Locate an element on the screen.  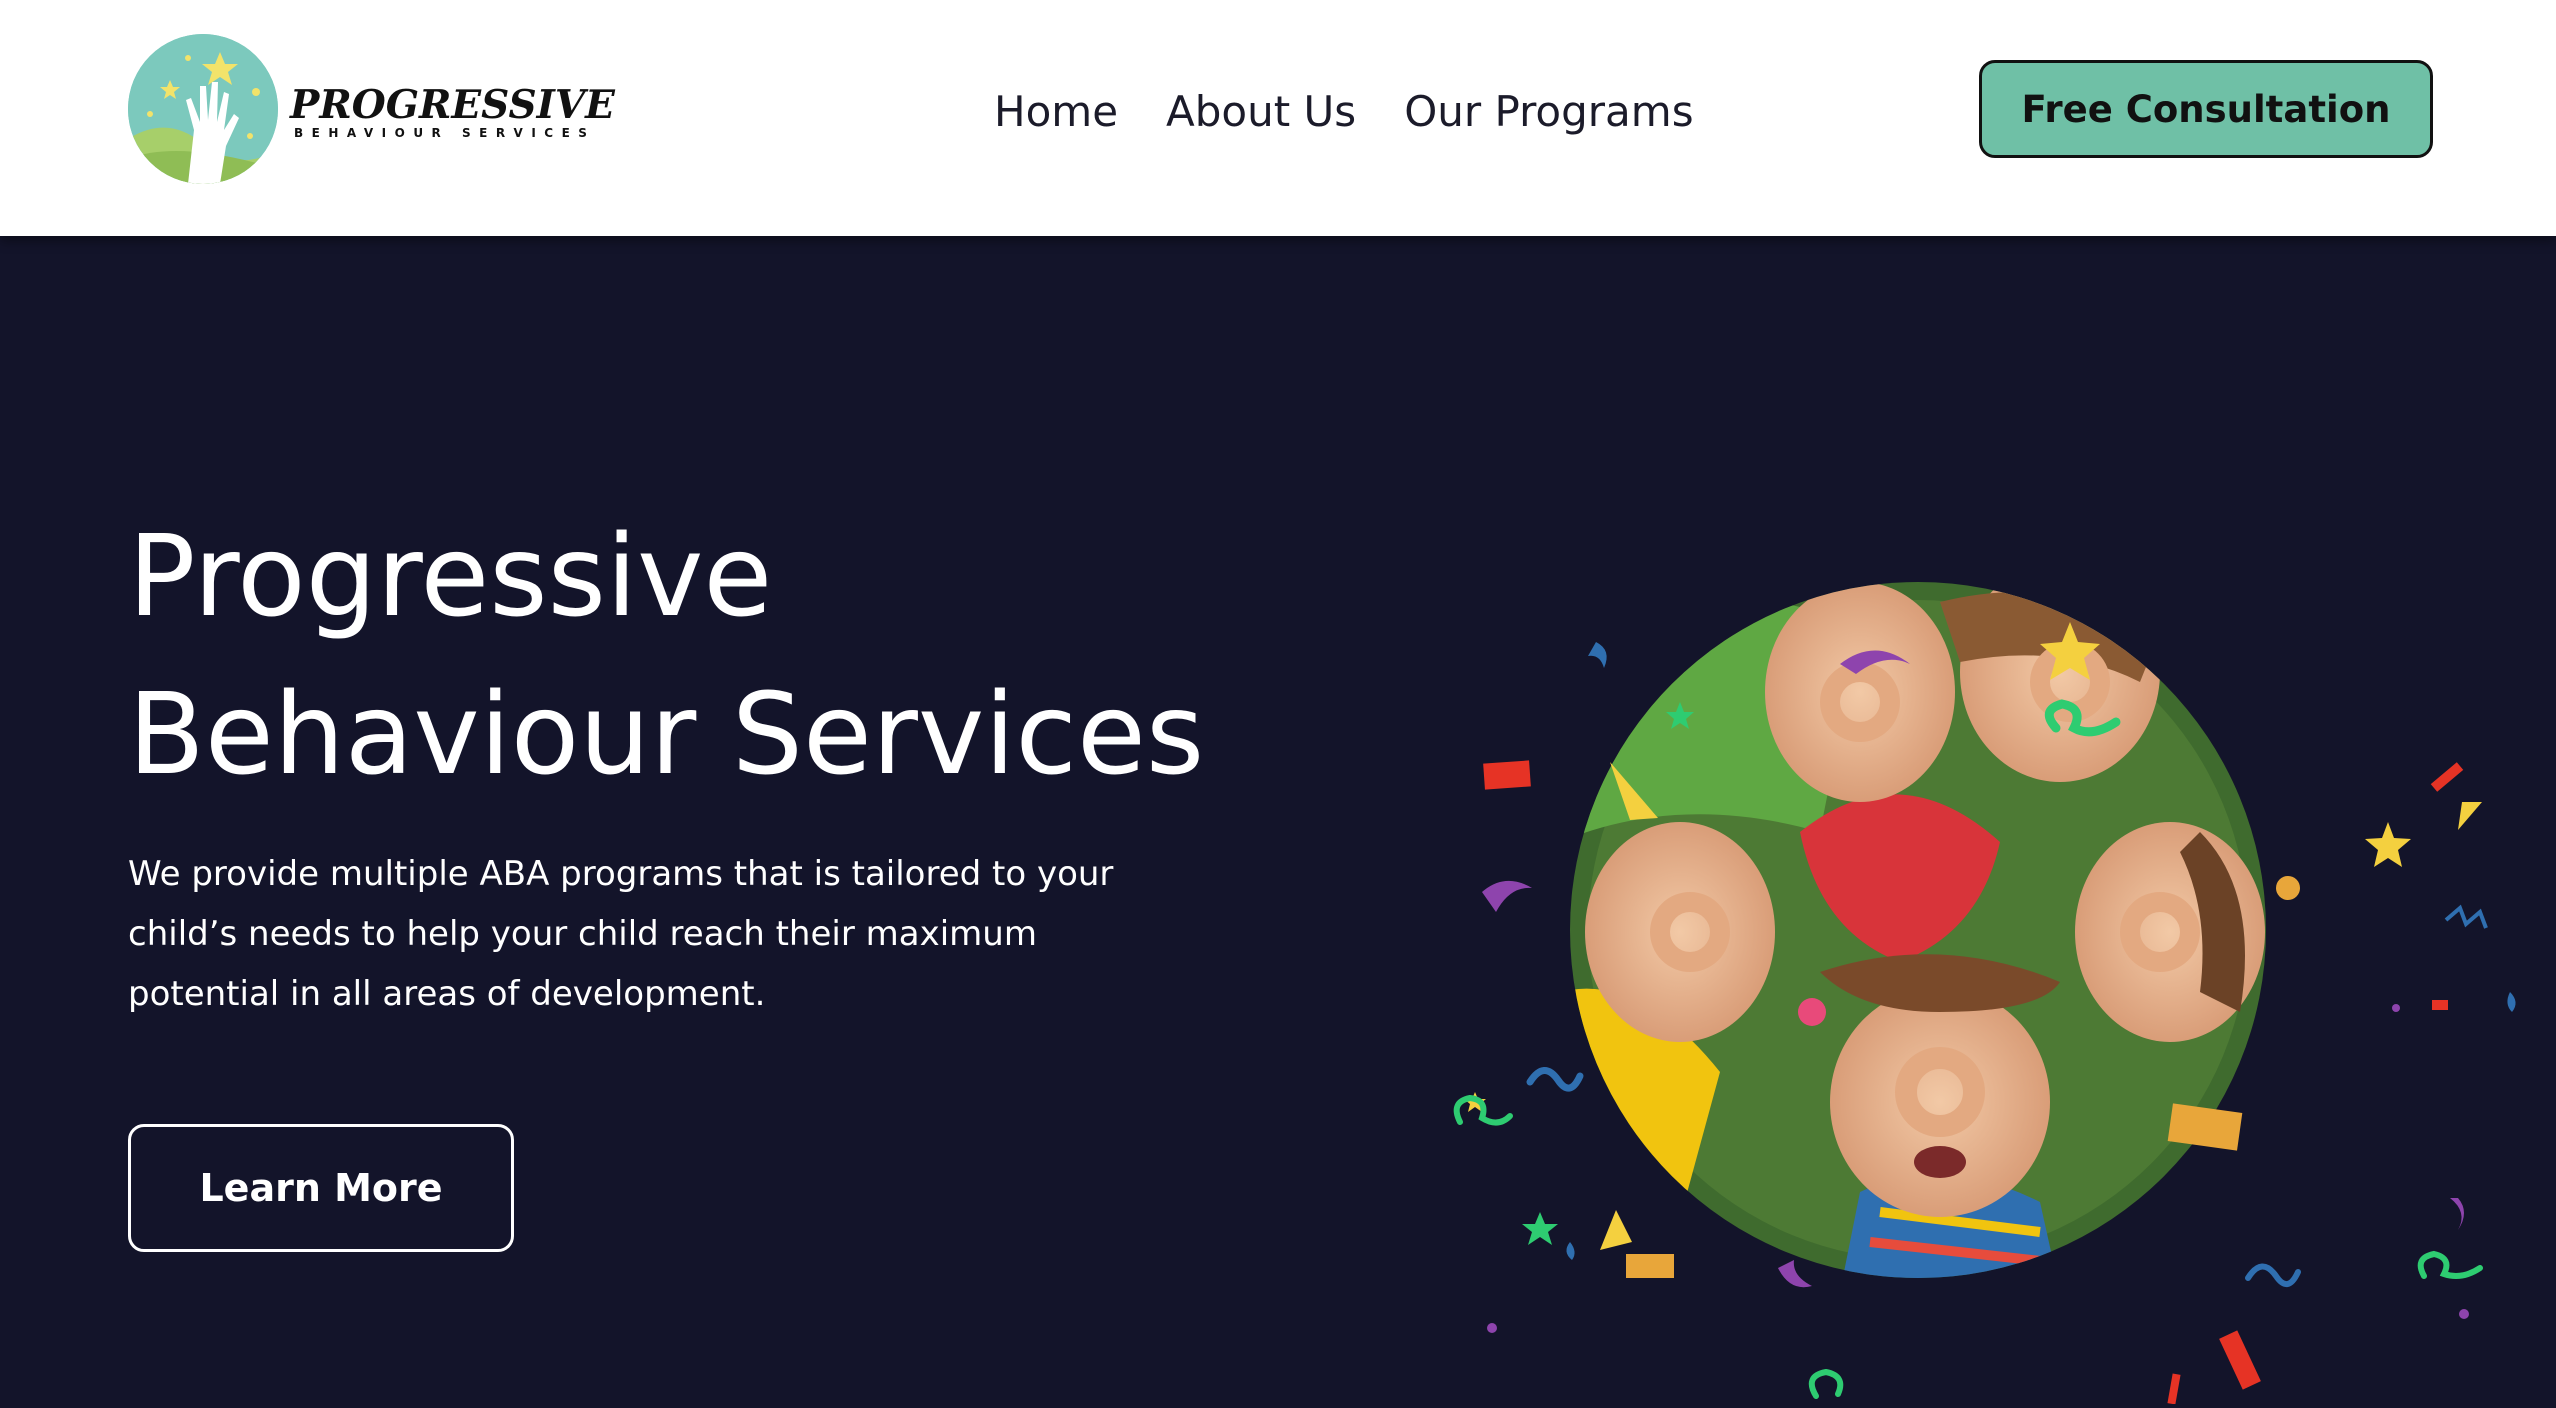
kids-photo is located at coordinates (1918, 930).